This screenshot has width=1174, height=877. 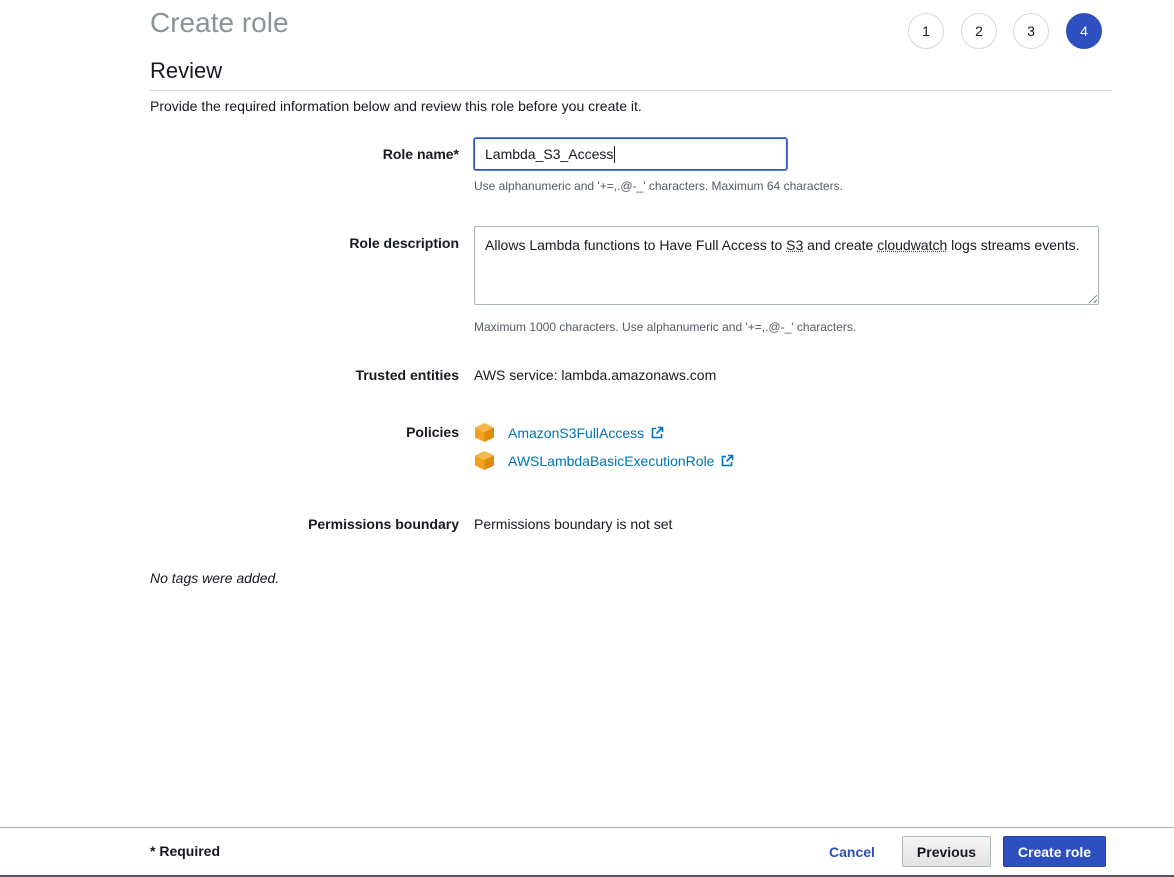 What do you see at coordinates (946, 851) in the screenshot?
I see `previous-button: Previous` at bounding box center [946, 851].